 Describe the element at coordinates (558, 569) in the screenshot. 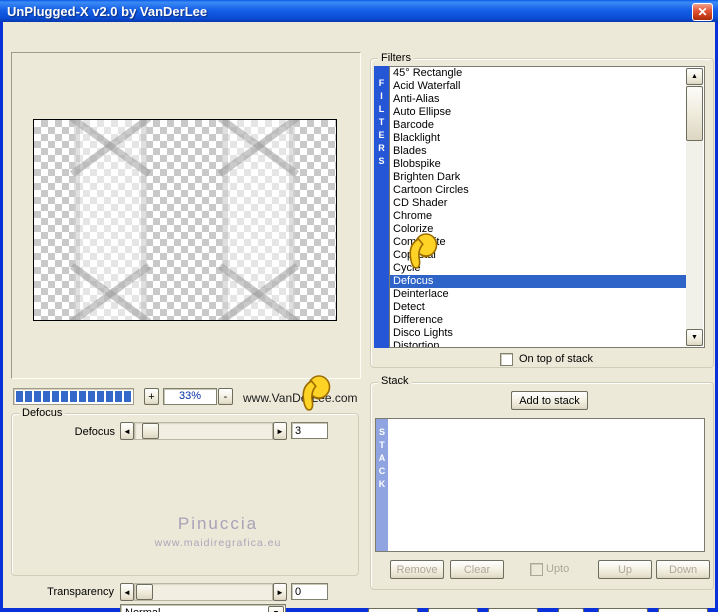

I see `upto-label: Upto` at that location.